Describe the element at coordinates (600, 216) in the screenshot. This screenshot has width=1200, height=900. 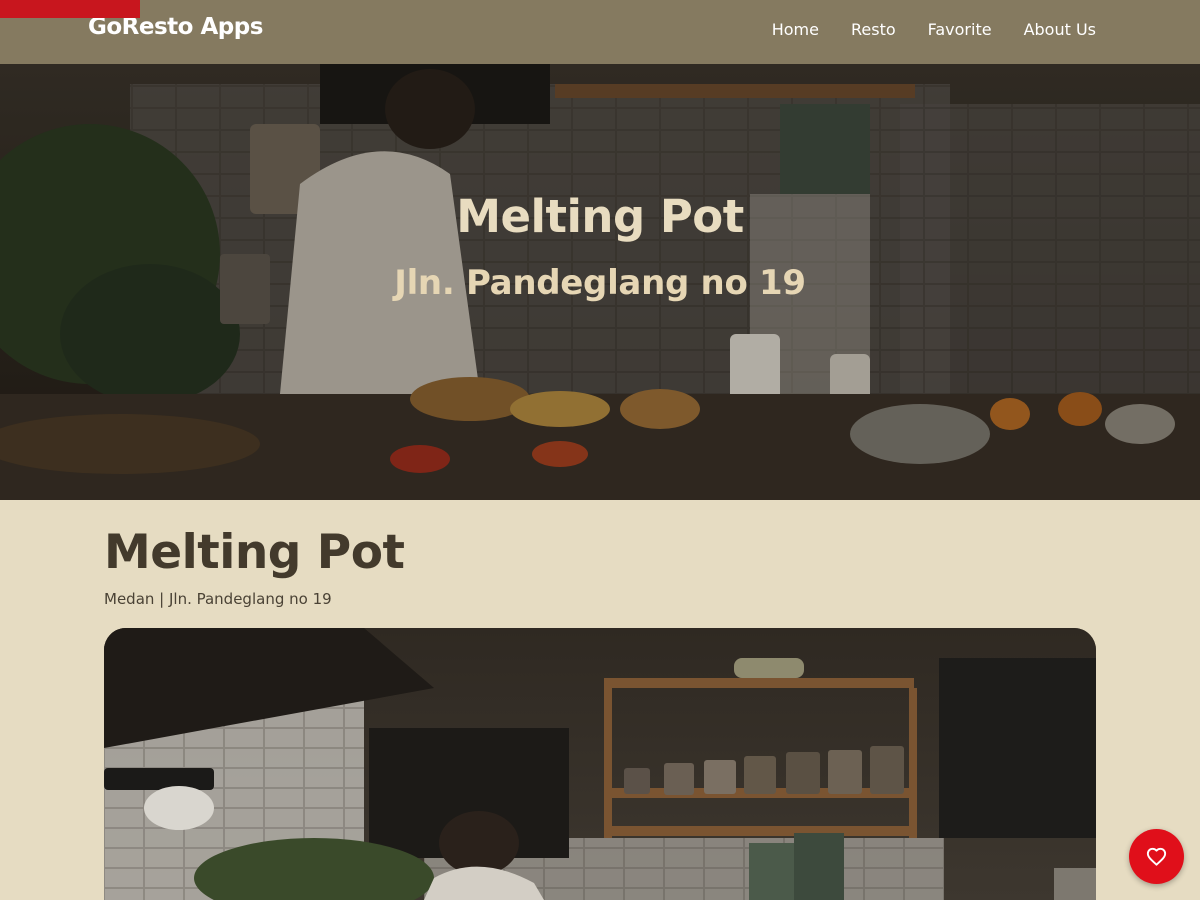
I see `hero-title: Melting Pot` at that location.